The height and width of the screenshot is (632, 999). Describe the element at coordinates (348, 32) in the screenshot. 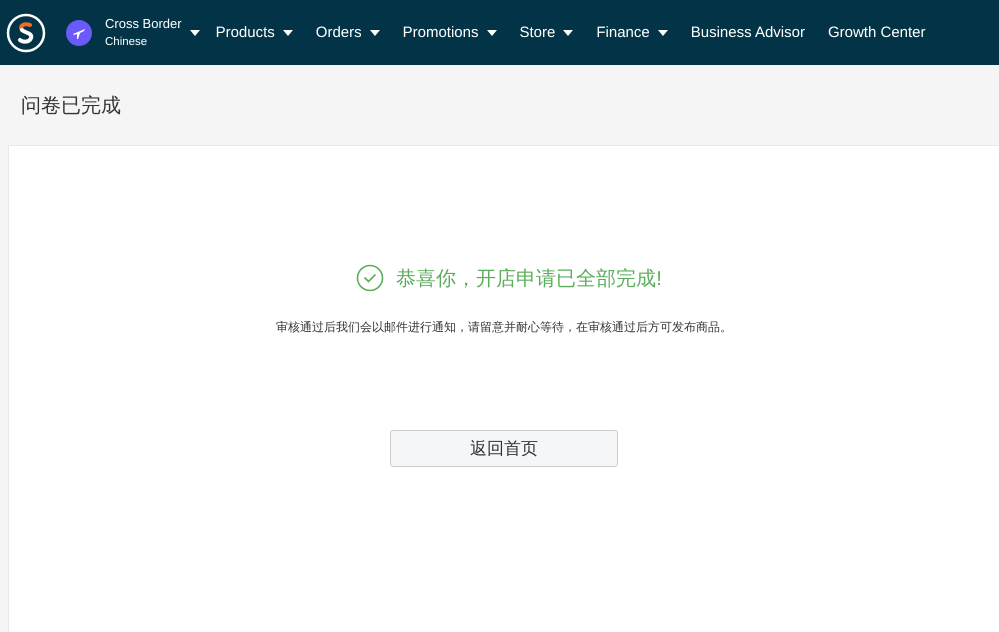

I see `nav-menu-item: Orders` at that location.